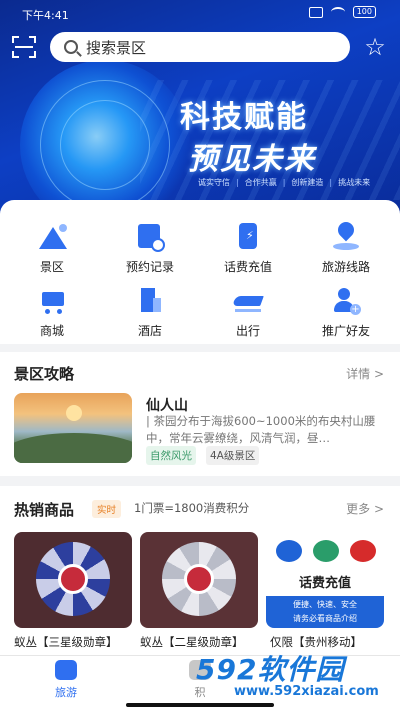 Image resolution: width=400 pixels, height=711 pixels. What do you see at coordinates (51, 331) in the screenshot?
I see `menu-item-label: 商城` at bounding box center [51, 331].